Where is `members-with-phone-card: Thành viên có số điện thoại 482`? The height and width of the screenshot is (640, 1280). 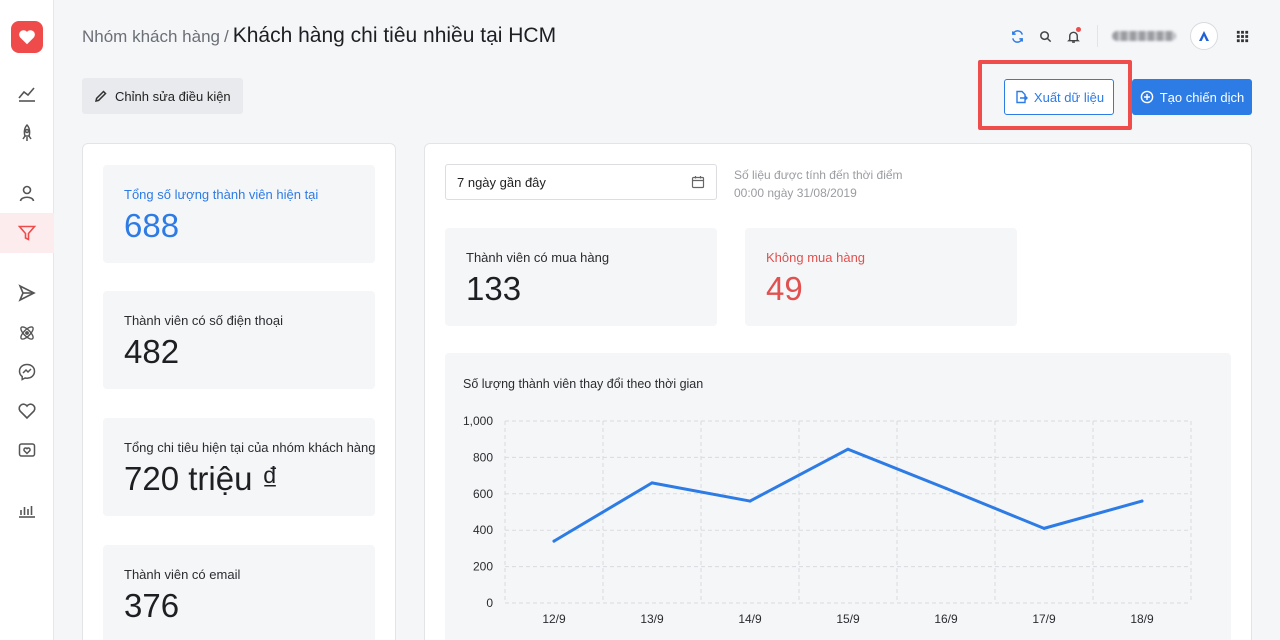 members-with-phone-card: Thành viên có số điện thoại 482 is located at coordinates (239, 340).